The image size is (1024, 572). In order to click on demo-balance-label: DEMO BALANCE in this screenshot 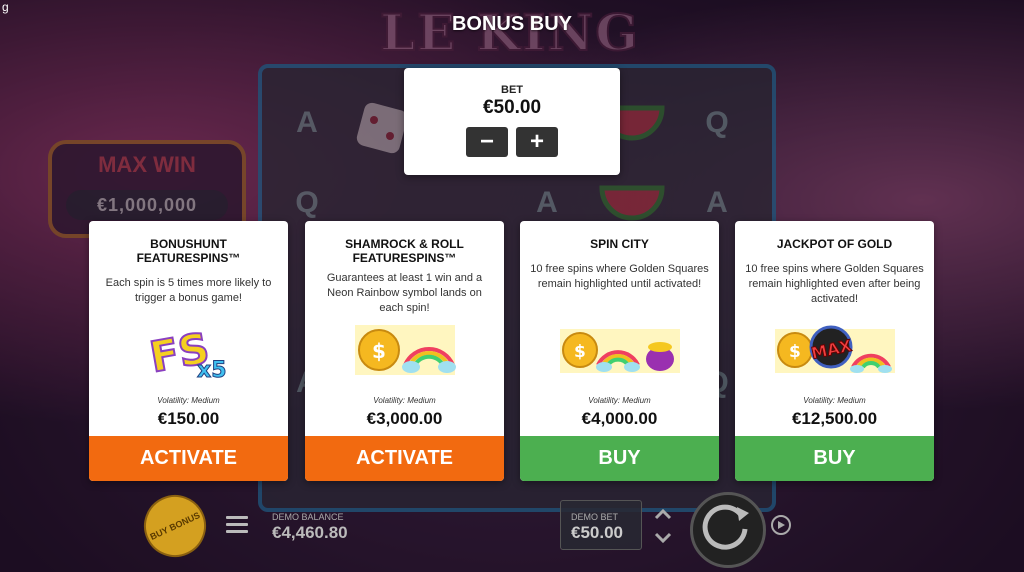, I will do `click(308, 517)`.